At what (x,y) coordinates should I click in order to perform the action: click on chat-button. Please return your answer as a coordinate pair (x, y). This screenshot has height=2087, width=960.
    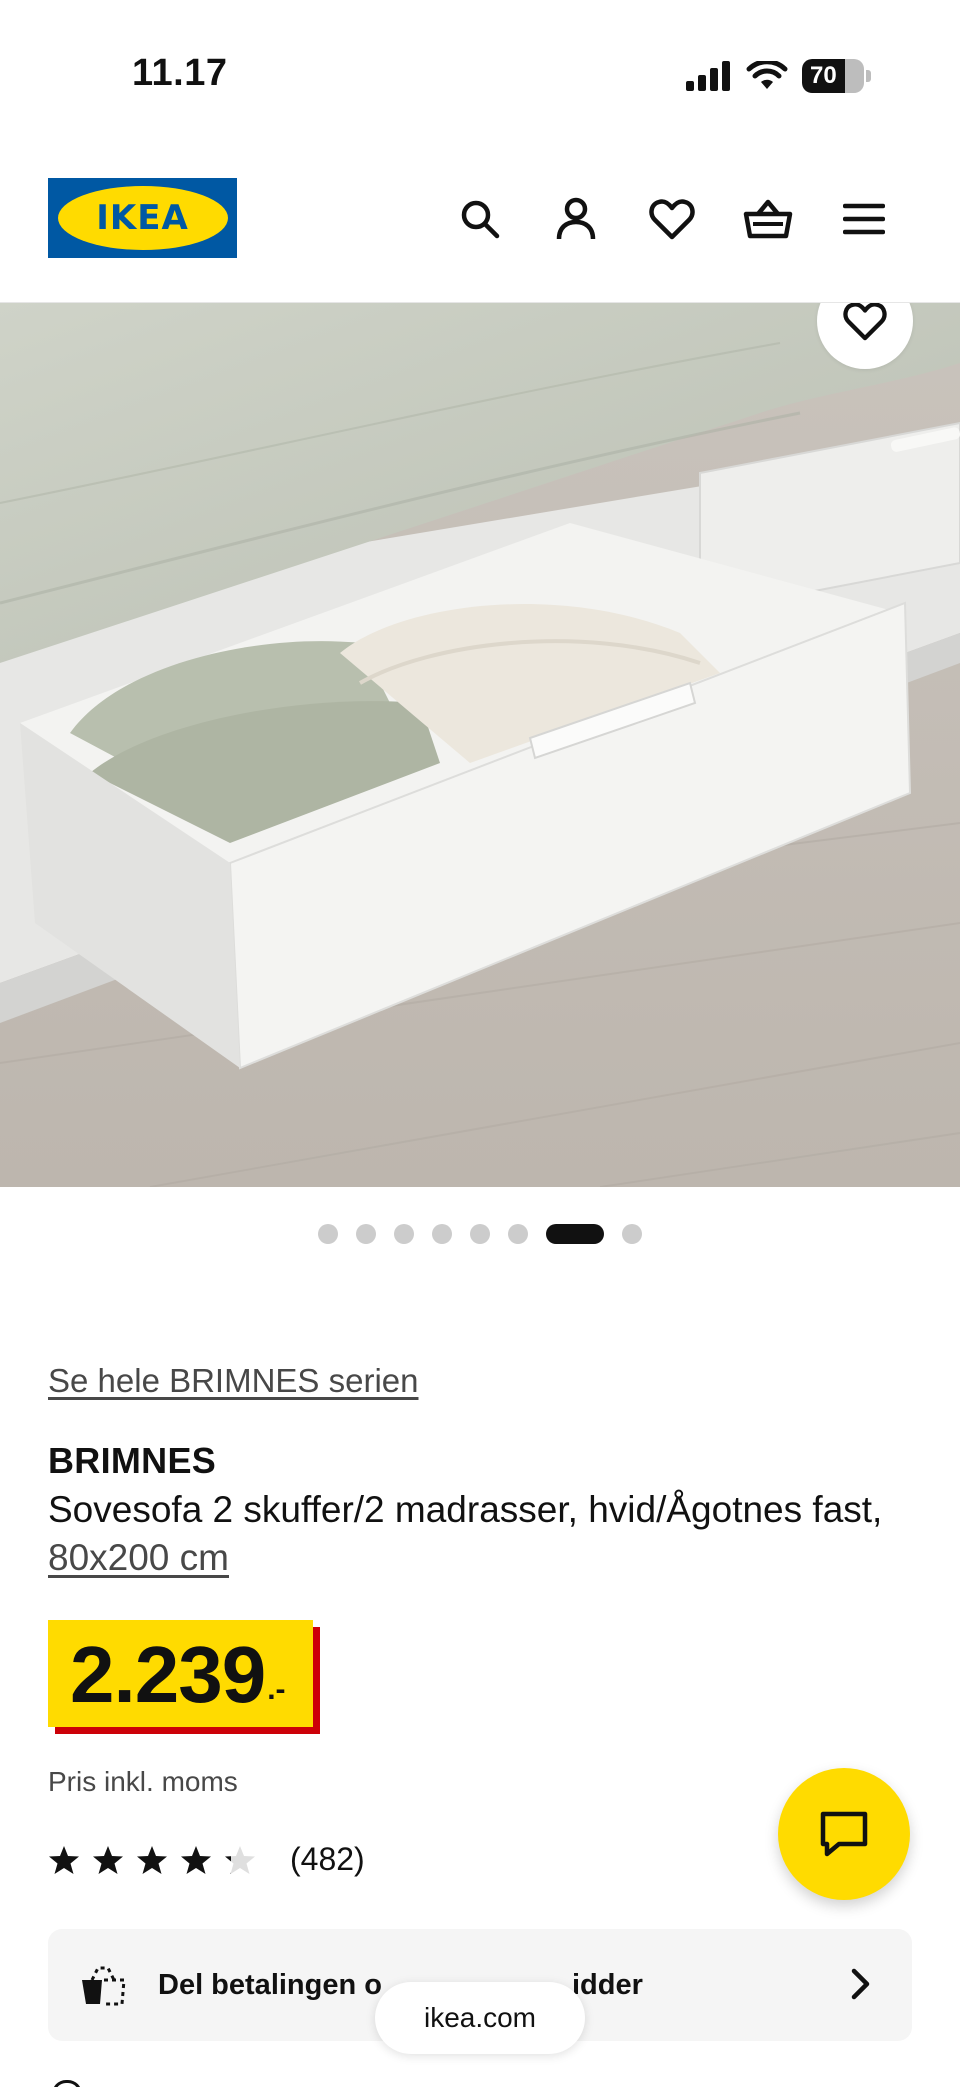
    Looking at the image, I should click on (844, 1834).